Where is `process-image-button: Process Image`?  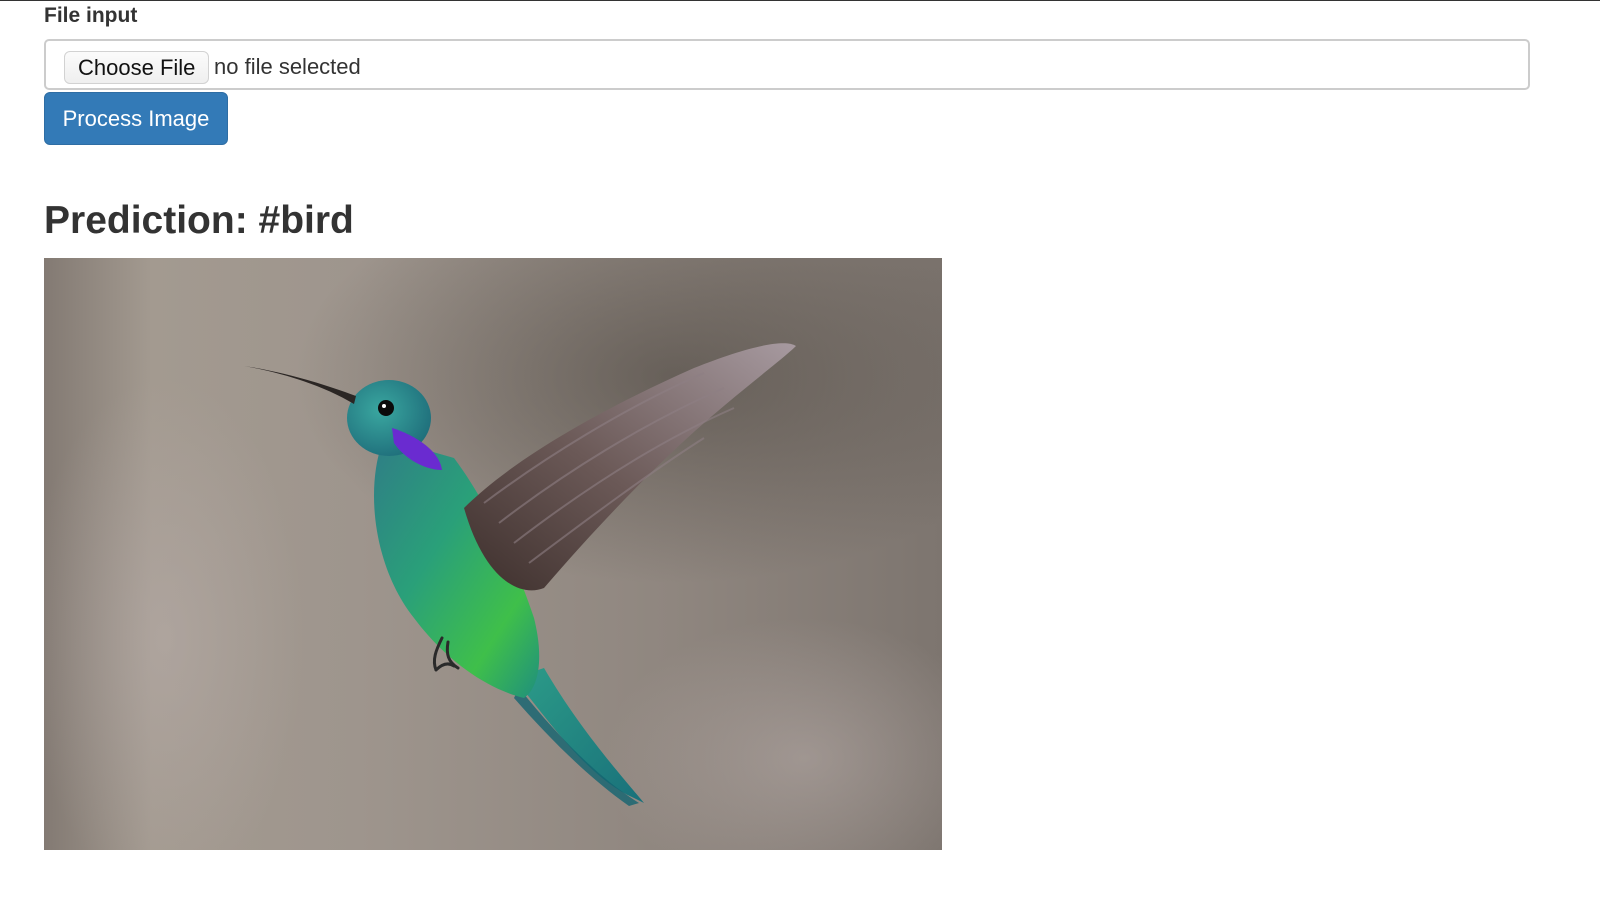 process-image-button: Process Image is located at coordinates (136, 118).